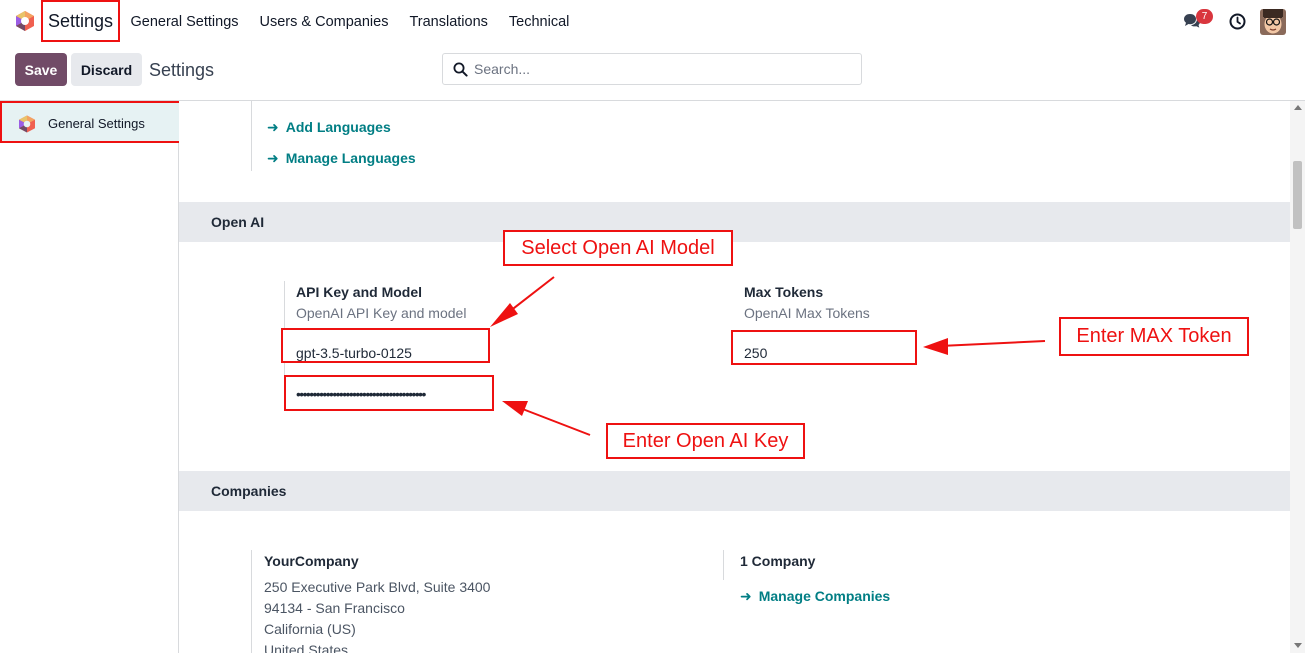 This screenshot has height=653, width=1305. What do you see at coordinates (1297, 195) in the screenshot?
I see `scrollbar-thumb` at bounding box center [1297, 195].